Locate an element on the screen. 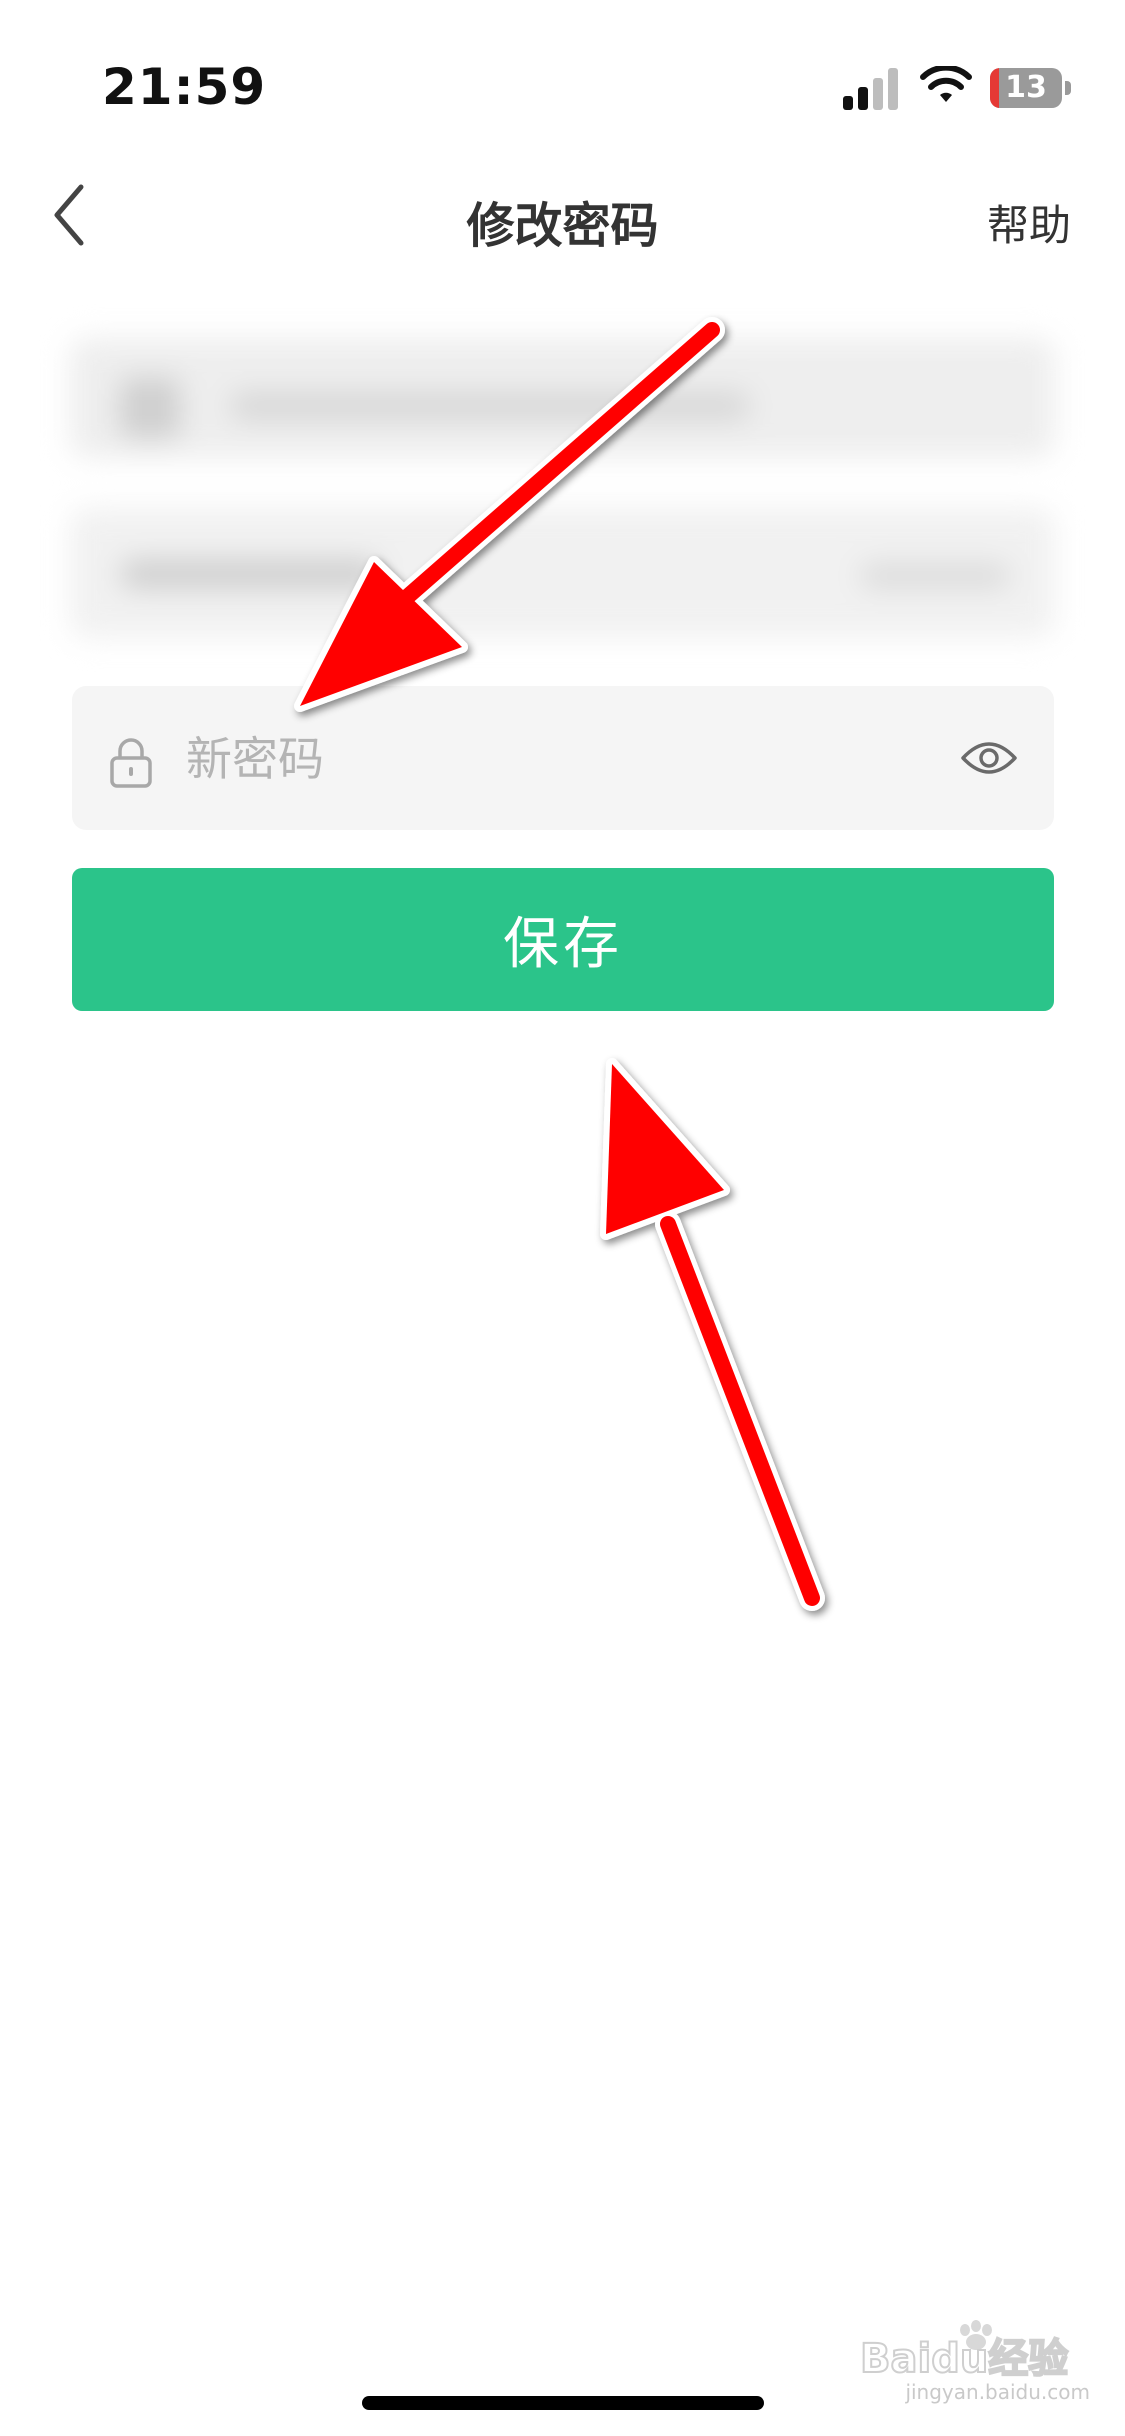 This screenshot has width=1125, height=2436. help-button: 帮助 is located at coordinates (1029, 222).